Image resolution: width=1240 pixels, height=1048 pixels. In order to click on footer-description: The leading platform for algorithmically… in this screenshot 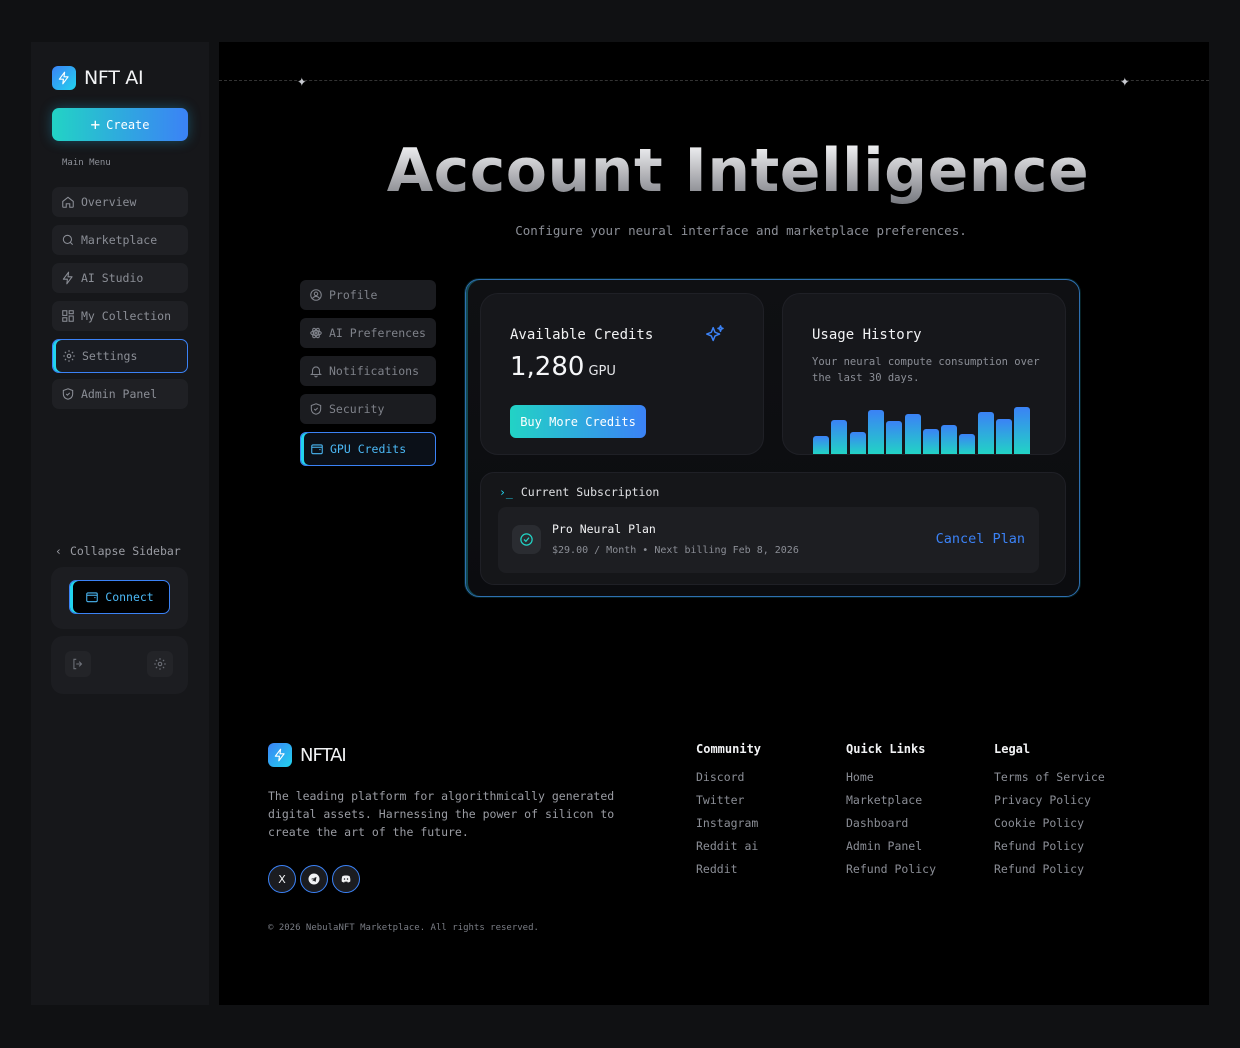, I will do `click(441, 814)`.